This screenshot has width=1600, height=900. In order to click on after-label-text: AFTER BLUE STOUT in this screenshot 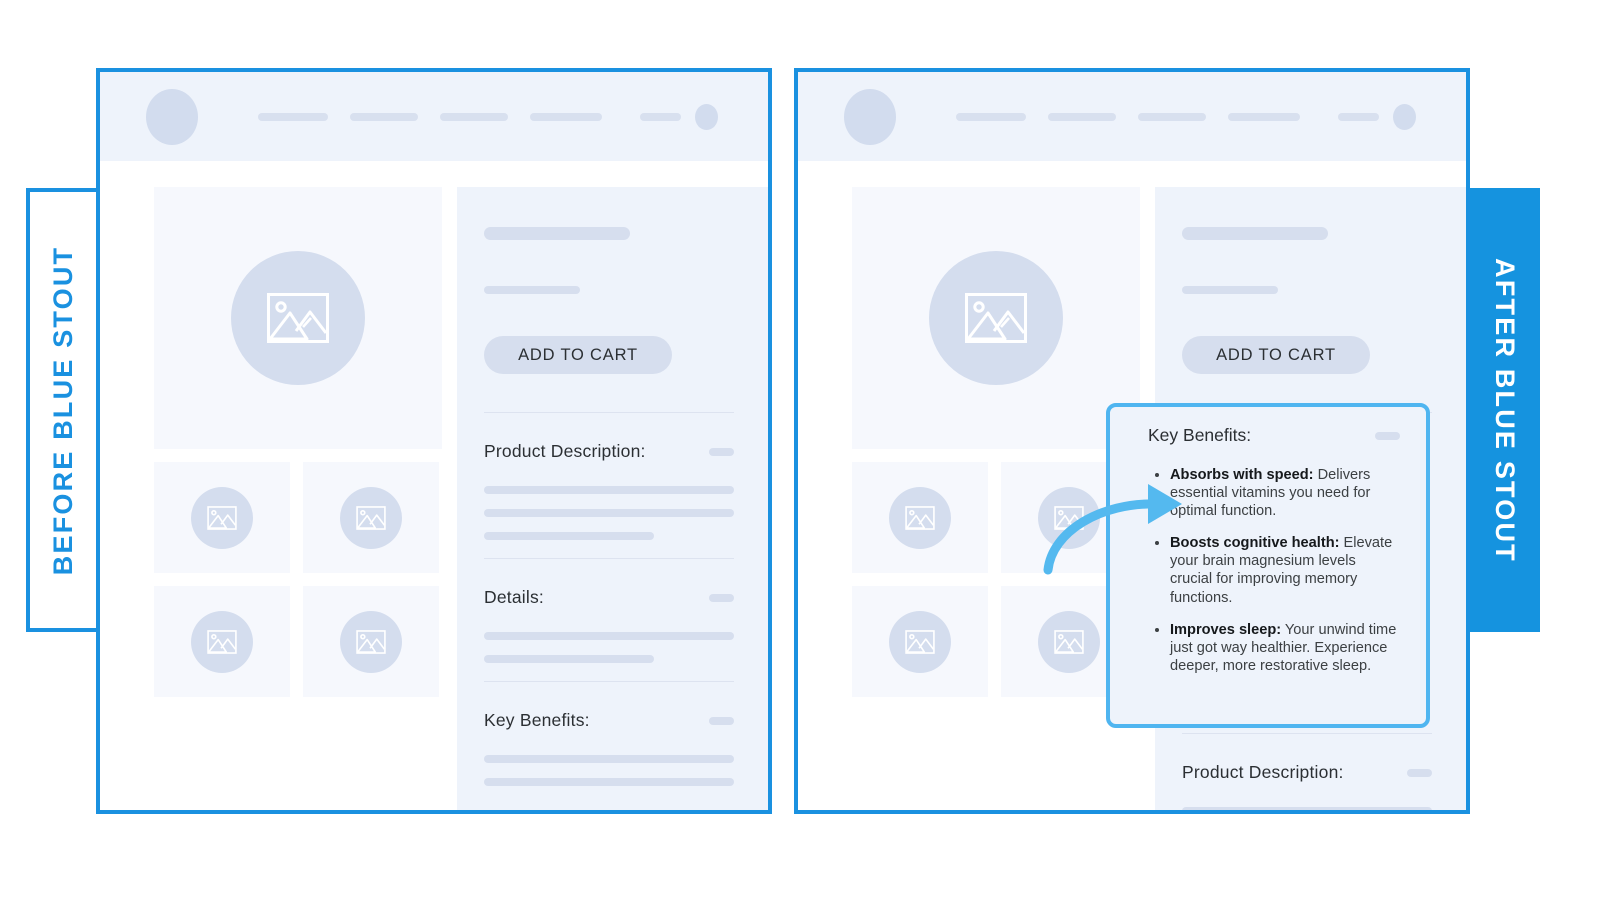, I will do `click(1504, 410)`.